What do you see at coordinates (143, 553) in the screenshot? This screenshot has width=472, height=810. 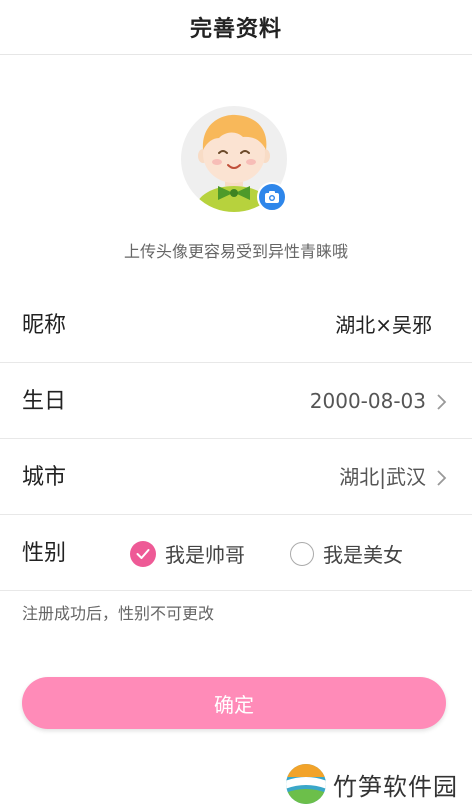 I see `radio-checked-icon` at bounding box center [143, 553].